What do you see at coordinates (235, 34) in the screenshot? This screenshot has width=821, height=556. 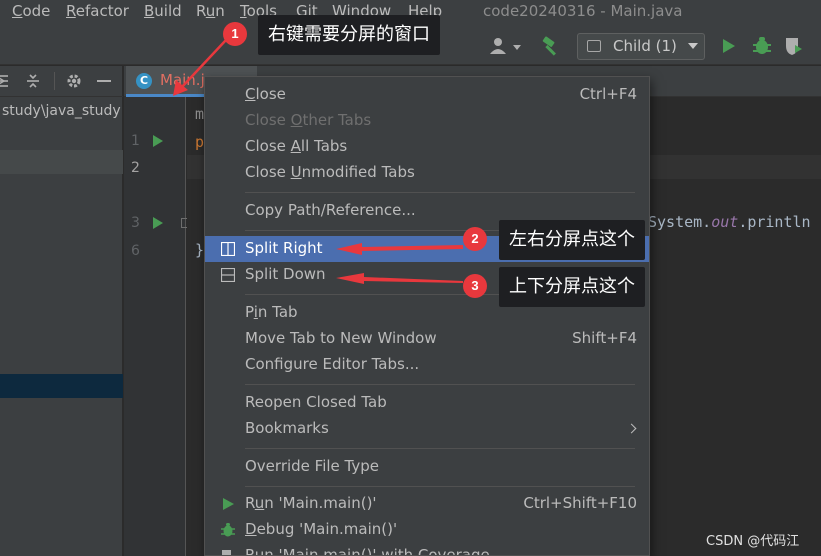 I see `step-badge-1: 1` at bounding box center [235, 34].